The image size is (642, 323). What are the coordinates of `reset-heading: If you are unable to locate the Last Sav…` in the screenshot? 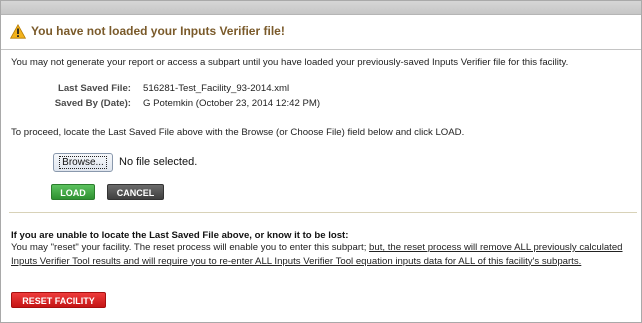 It's located at (180, 235).